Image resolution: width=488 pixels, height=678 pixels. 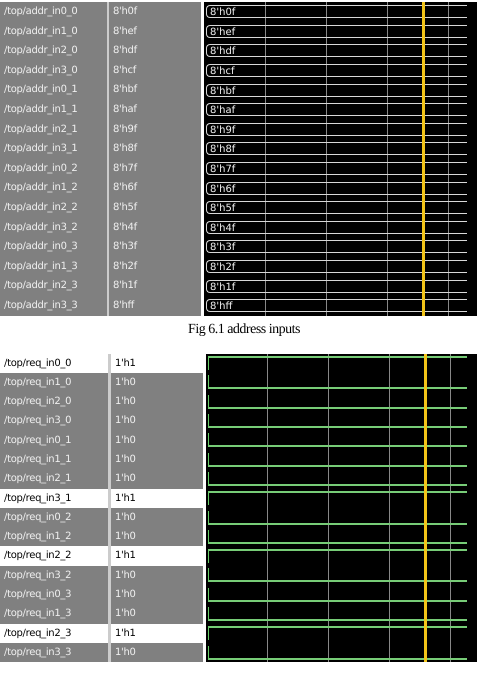 I want to click on signal-name: /top/req_in3_1, so click(x=54, y=498).